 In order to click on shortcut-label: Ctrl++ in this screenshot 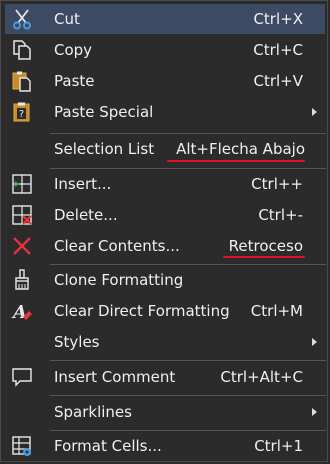, I will do `click(277, 184)`.